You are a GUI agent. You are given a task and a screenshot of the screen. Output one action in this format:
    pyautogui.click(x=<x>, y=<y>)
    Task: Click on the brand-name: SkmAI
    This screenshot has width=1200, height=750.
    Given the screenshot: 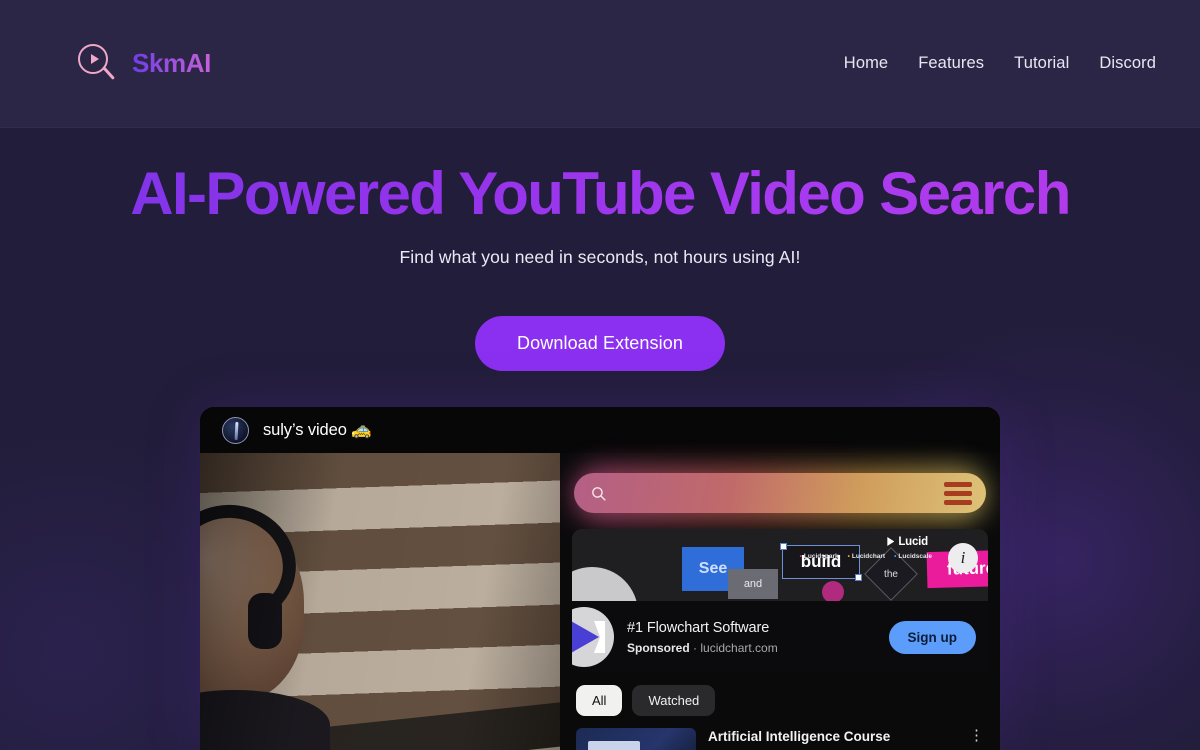 What is the action you would take?
    pyautogui.click(x=171, y=63)
    